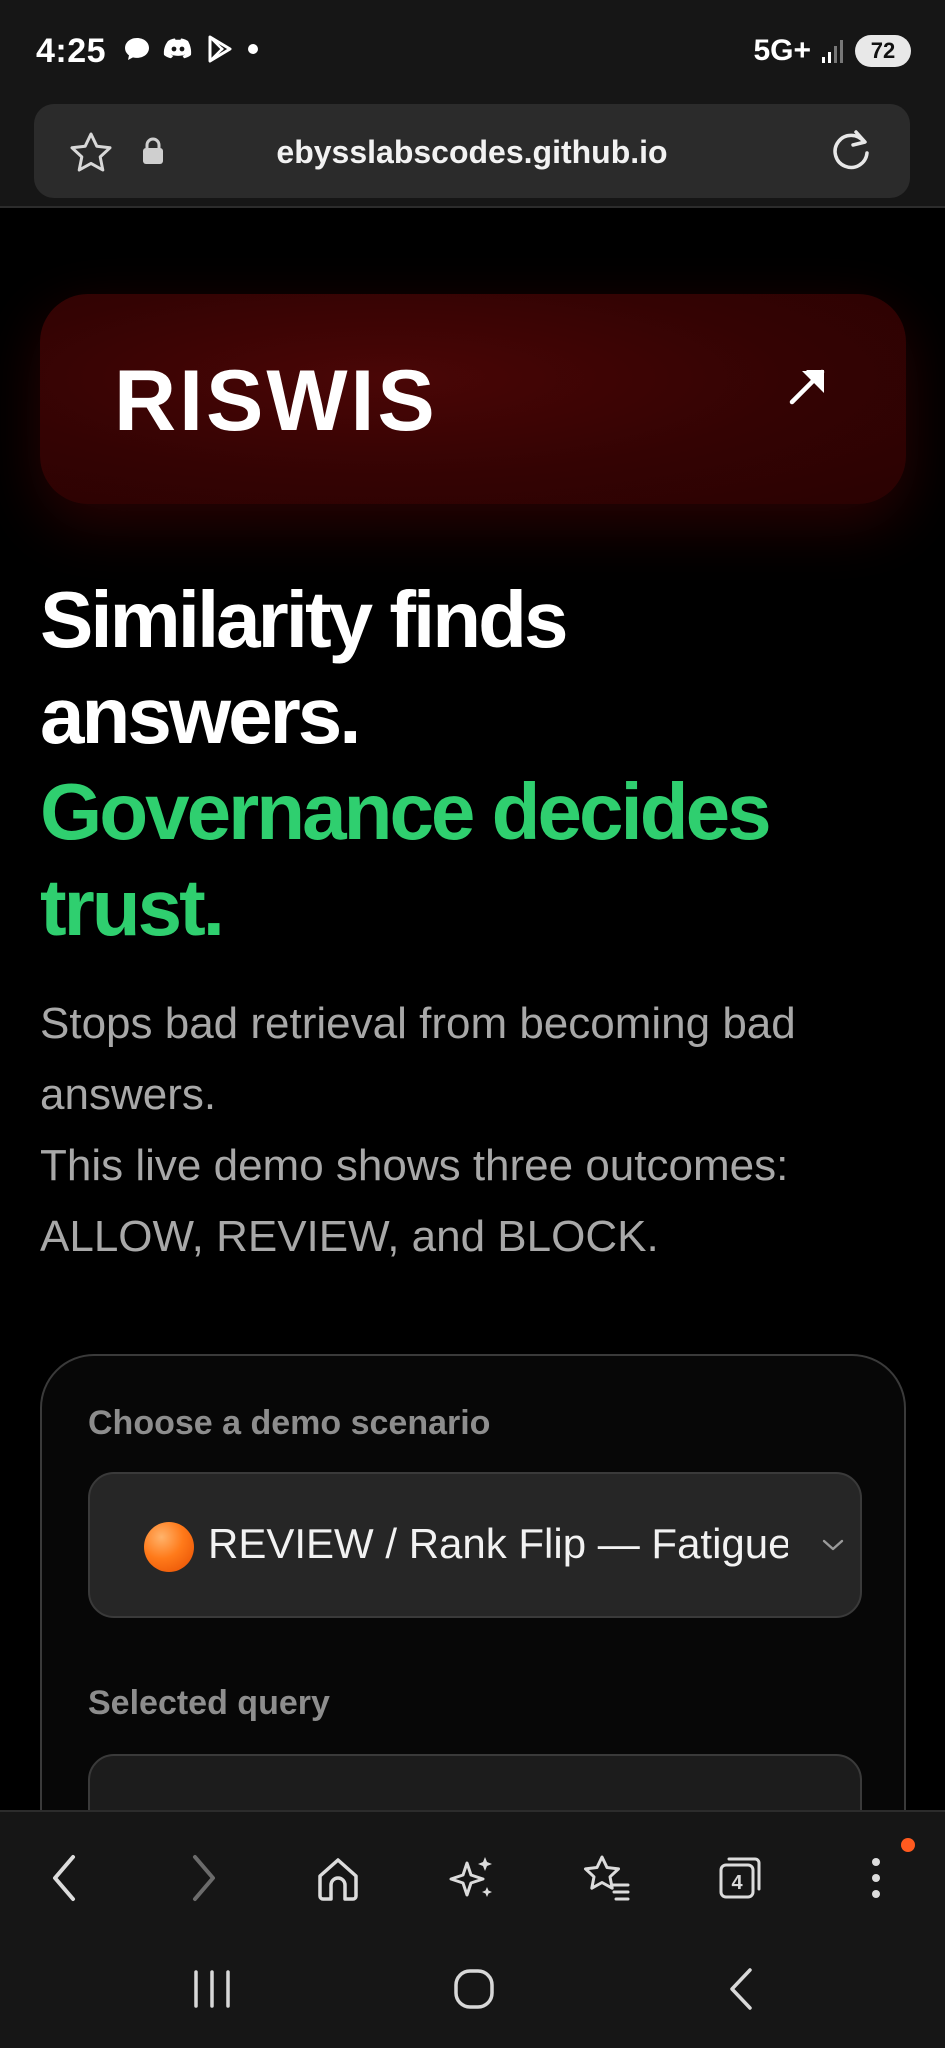  I want to click on battery-indicator: 72, so click(883, 51).